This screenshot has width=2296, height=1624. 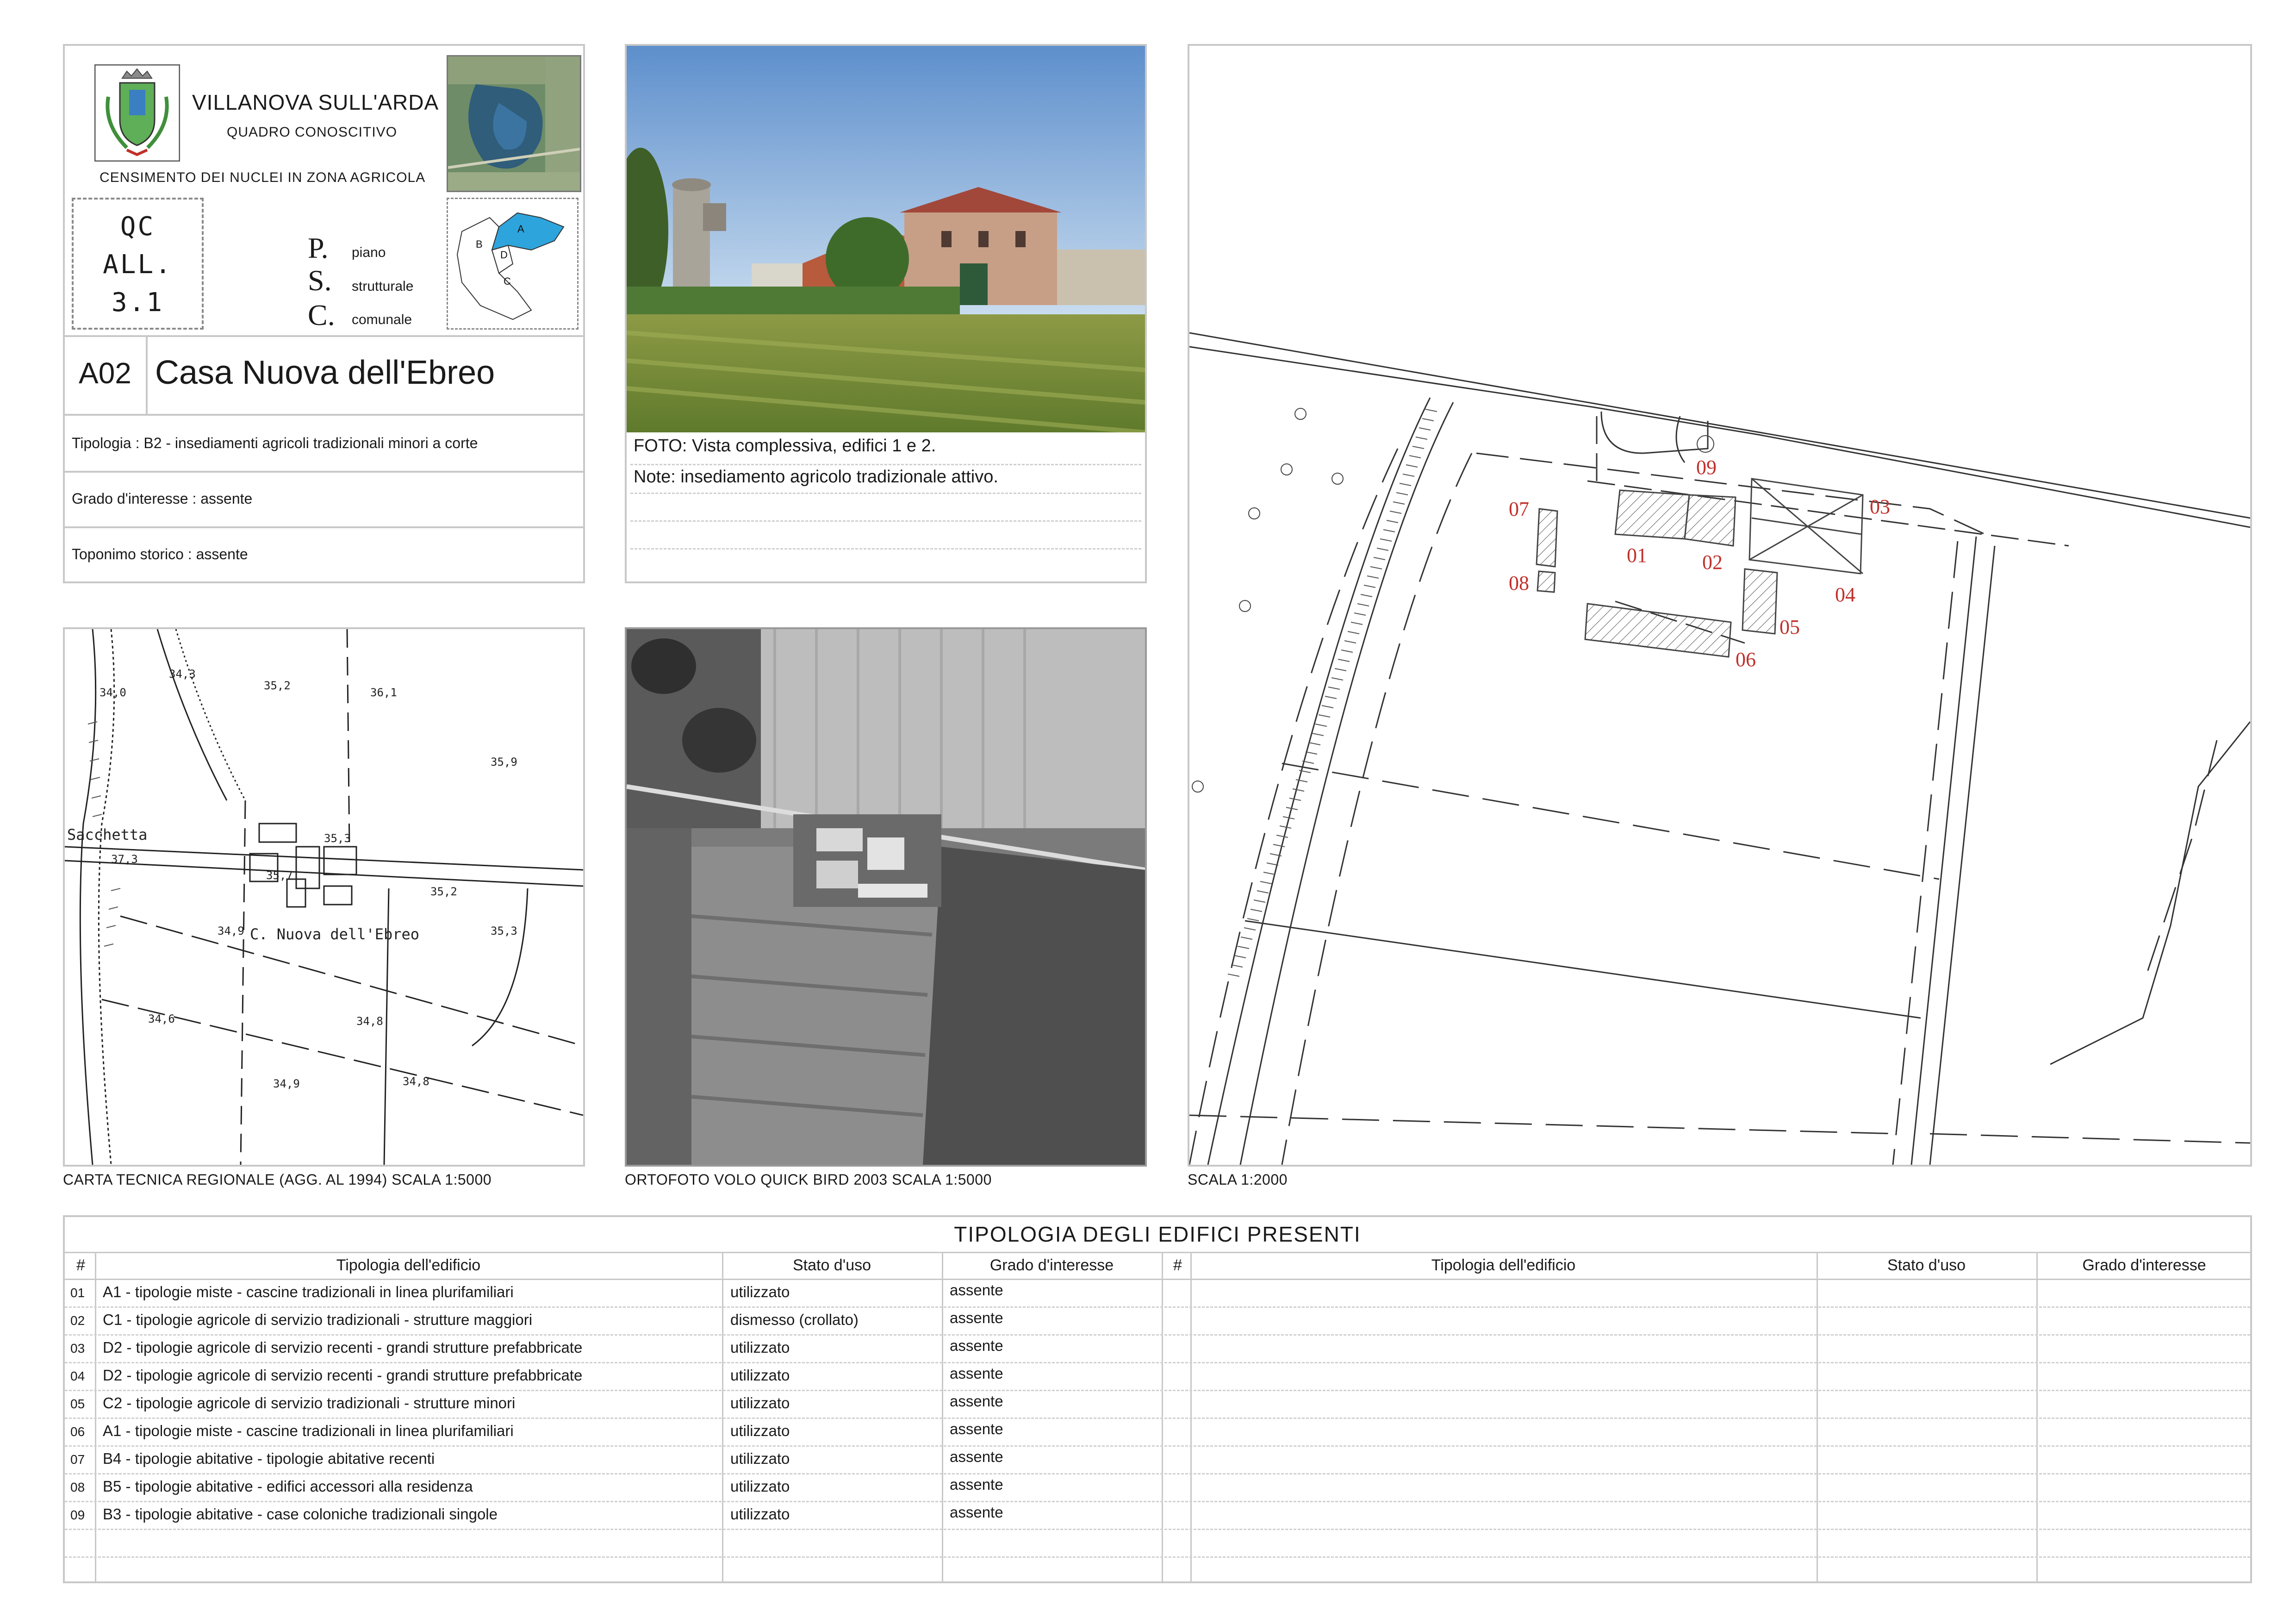 I want to click on row-01-status: utilizzato, so click(x=760, y=1291).